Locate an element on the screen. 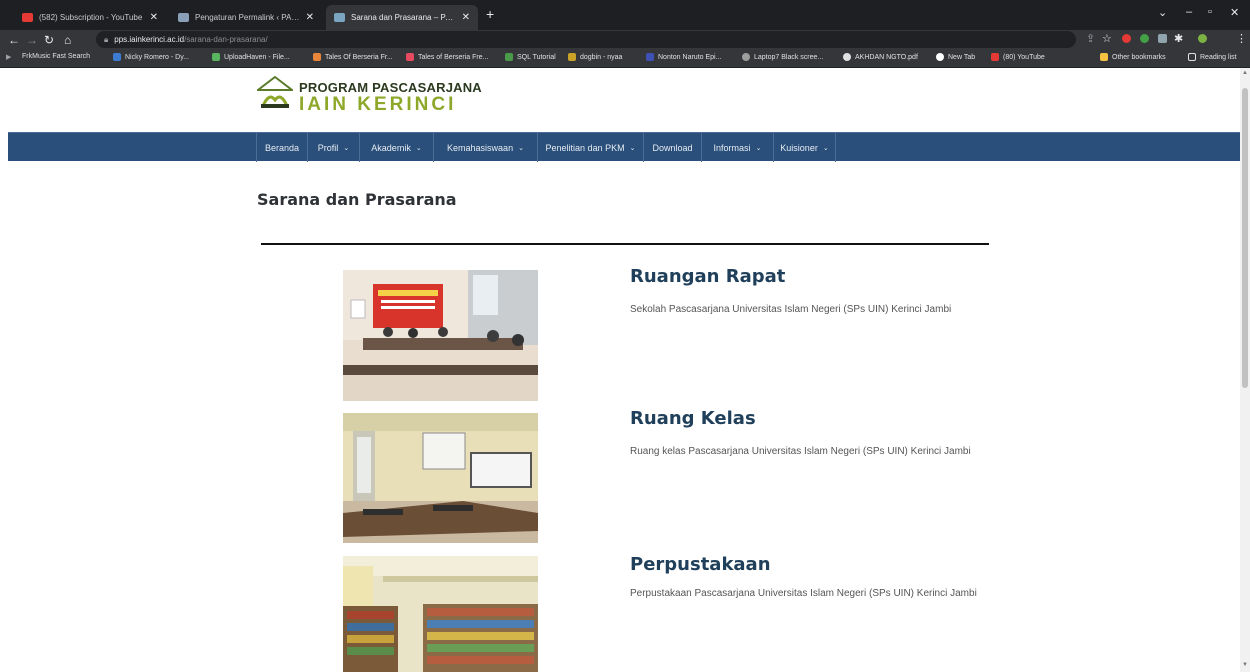  apps-icon: ▶ is located at coordinates (8, 57).